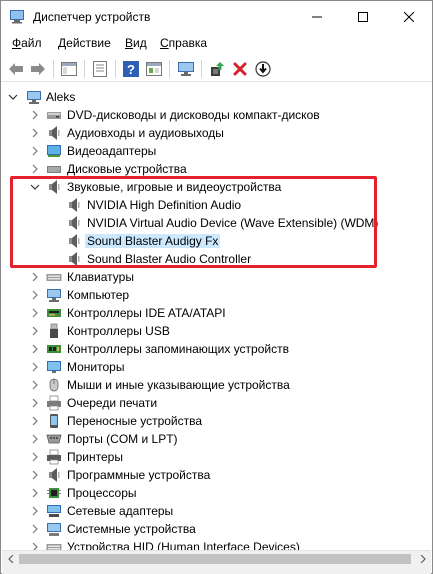 The image size is (433, 574). What do you see at coordinates (216, 511) in the screenshot?
I see `tree-category-network: Сетевые адаптеры` at bounding box center [216, 511].